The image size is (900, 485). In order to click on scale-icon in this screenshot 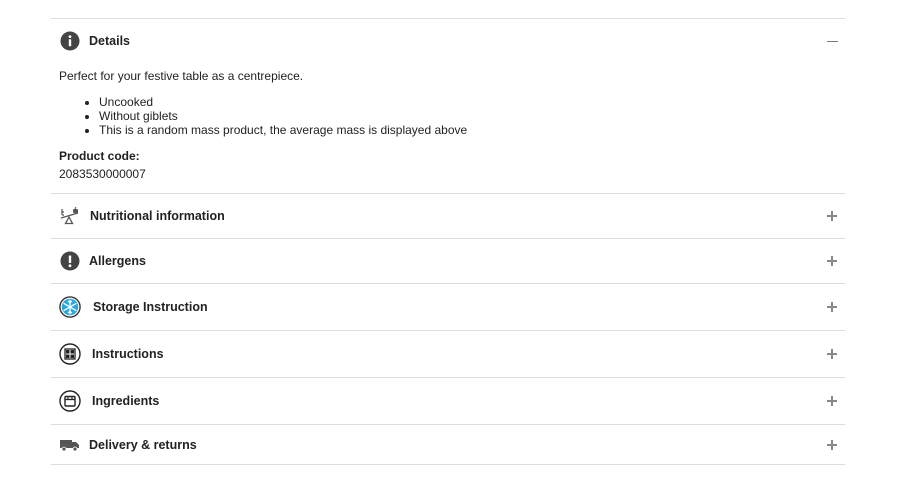, I will do `click(70, 216)`.